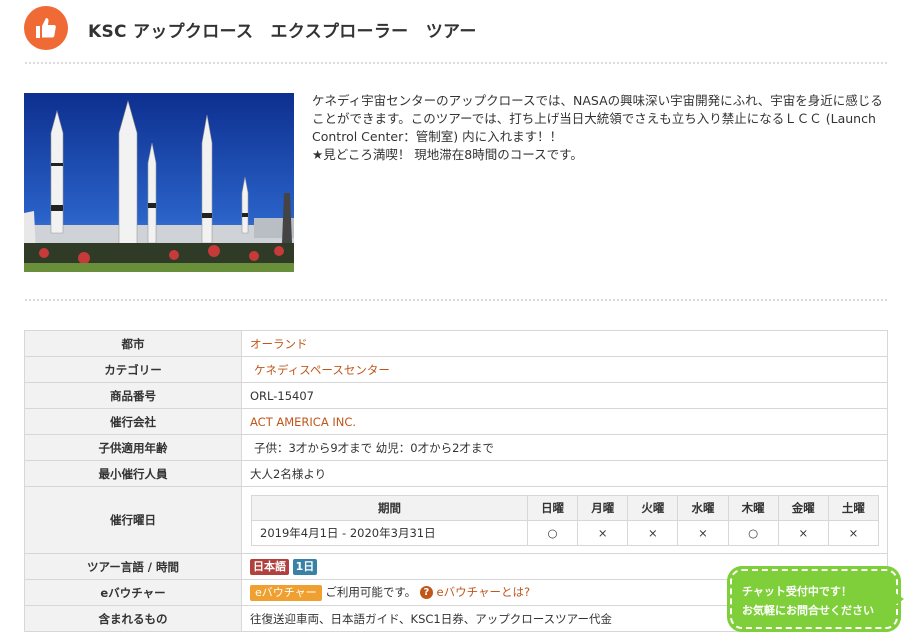 This screenshot has width=910, height=636. What do you see at coordinates (159, 182) in the screenshot?
I see `tour-photo` at bounding box center [159, 182].